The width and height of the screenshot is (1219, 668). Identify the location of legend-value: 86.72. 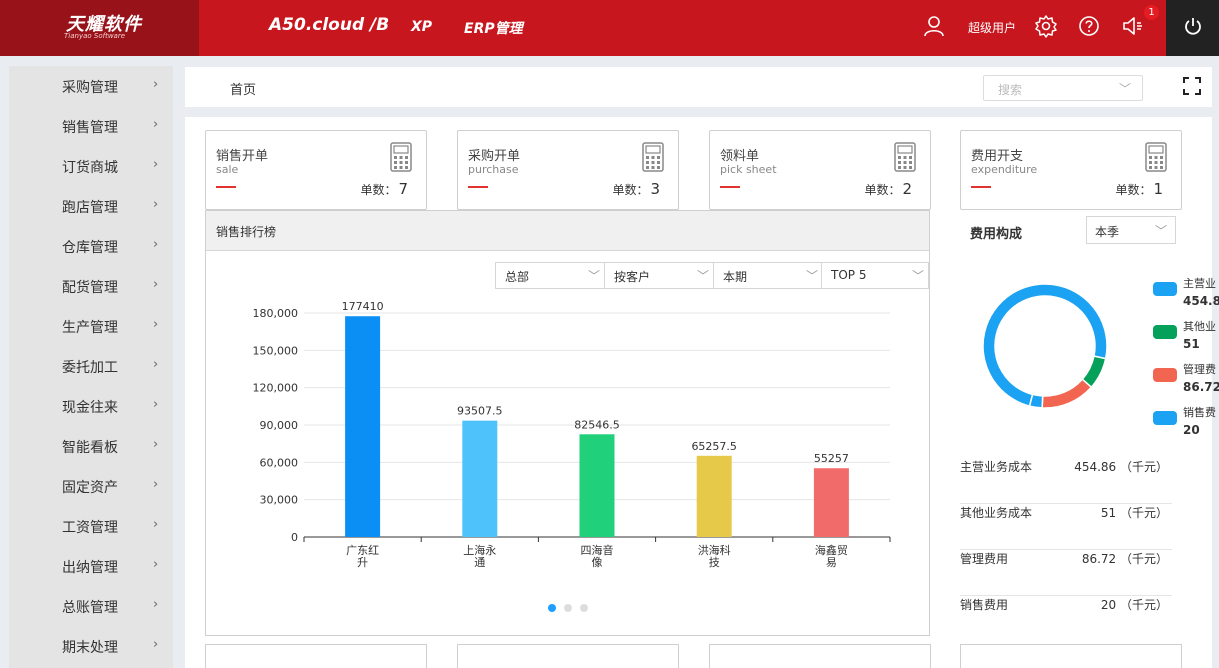
(1201, 387).